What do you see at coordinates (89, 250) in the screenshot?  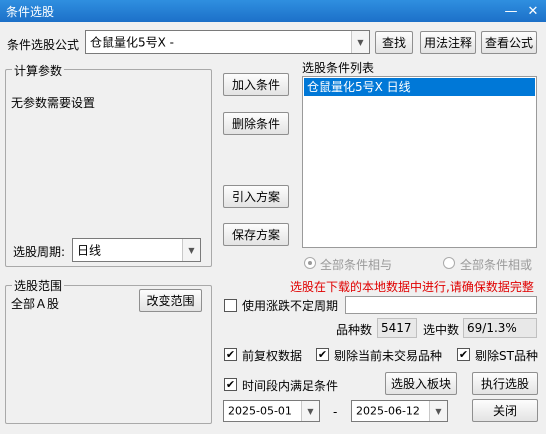 I see `period-value: 日线` at bounding box center [89, 250].